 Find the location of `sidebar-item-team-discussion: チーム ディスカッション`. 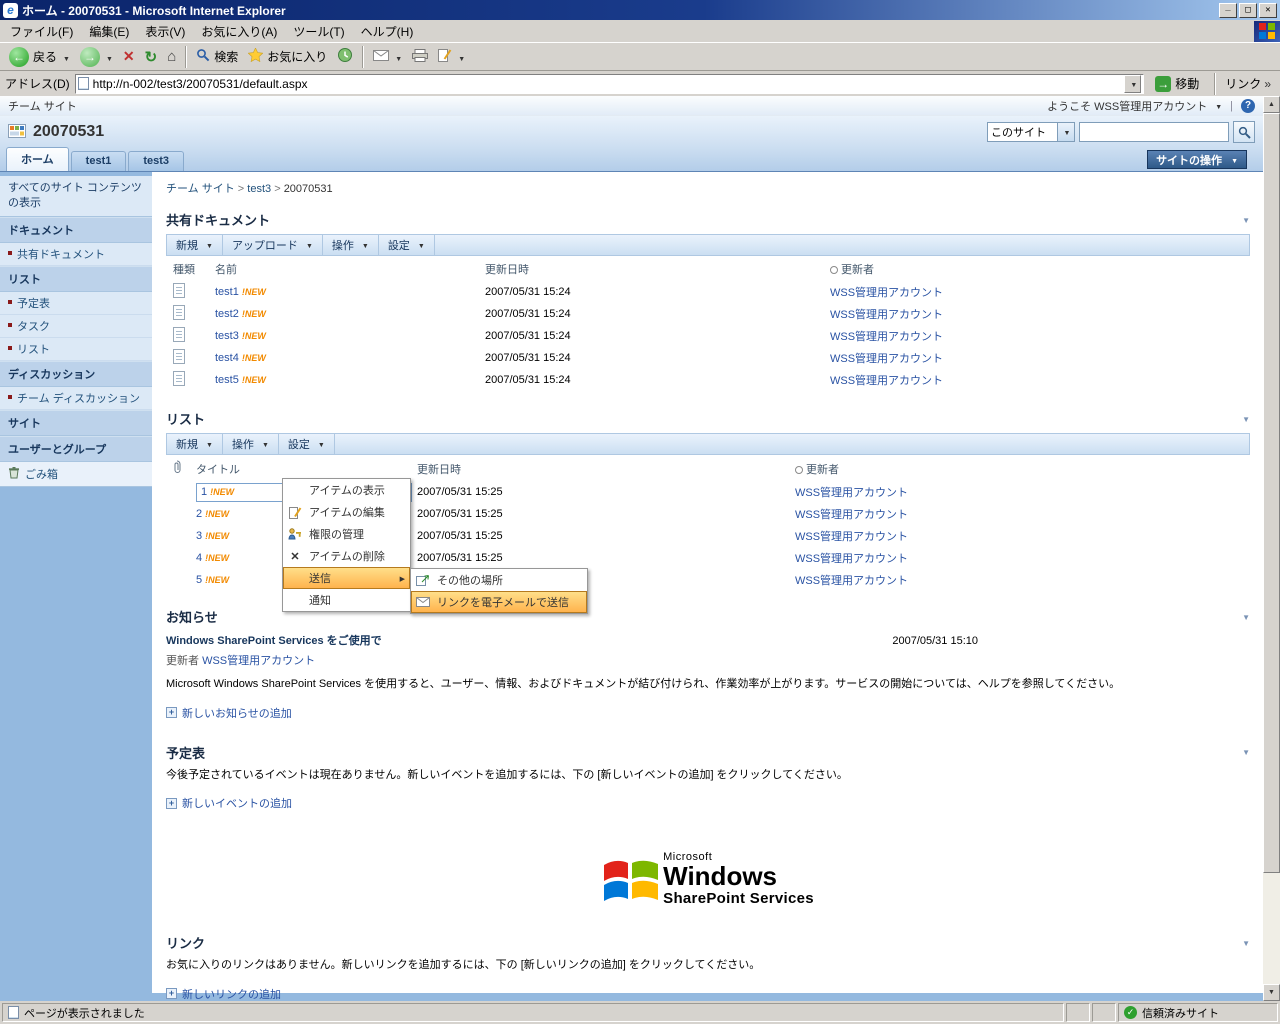

sidebar-item-team-discussion: チーム ディスカッション is located at coordinates (76, 398).